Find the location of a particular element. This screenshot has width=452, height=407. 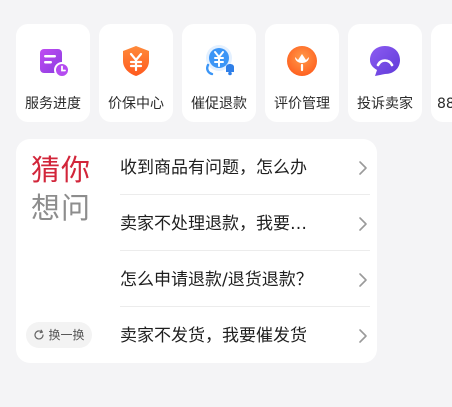

service-tile-urge-refund: 催促退款 is located at coordinates (219, 73).